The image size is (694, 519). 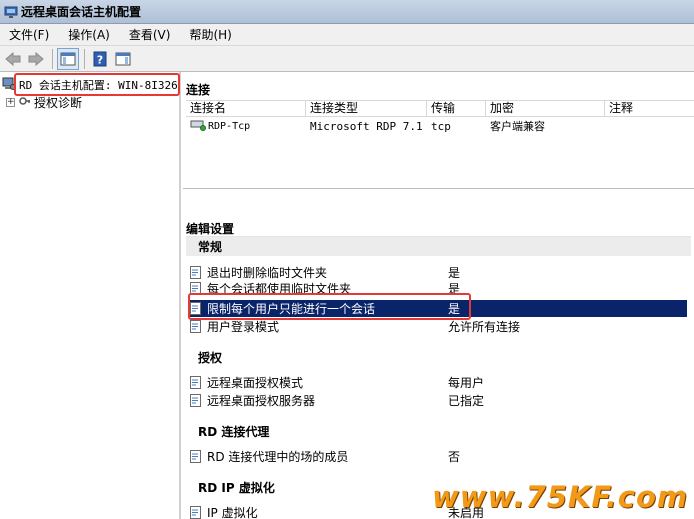 What do you see at coordinates (234, 432) in the screenshot?
I see `group-connection-broker-header: RD 连接代理` at bounding box center [234, 432].